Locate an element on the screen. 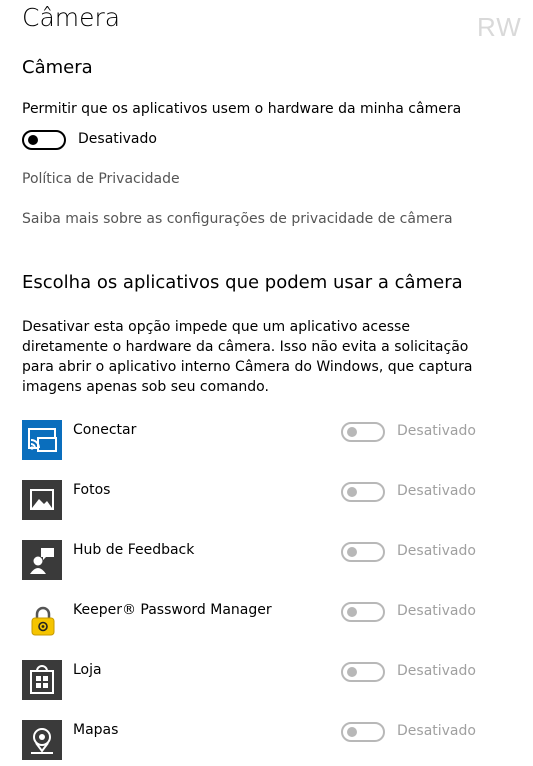 The image size is (533, 766). app-toggle-hub-de-feedback is located at coordinates (363, 552).